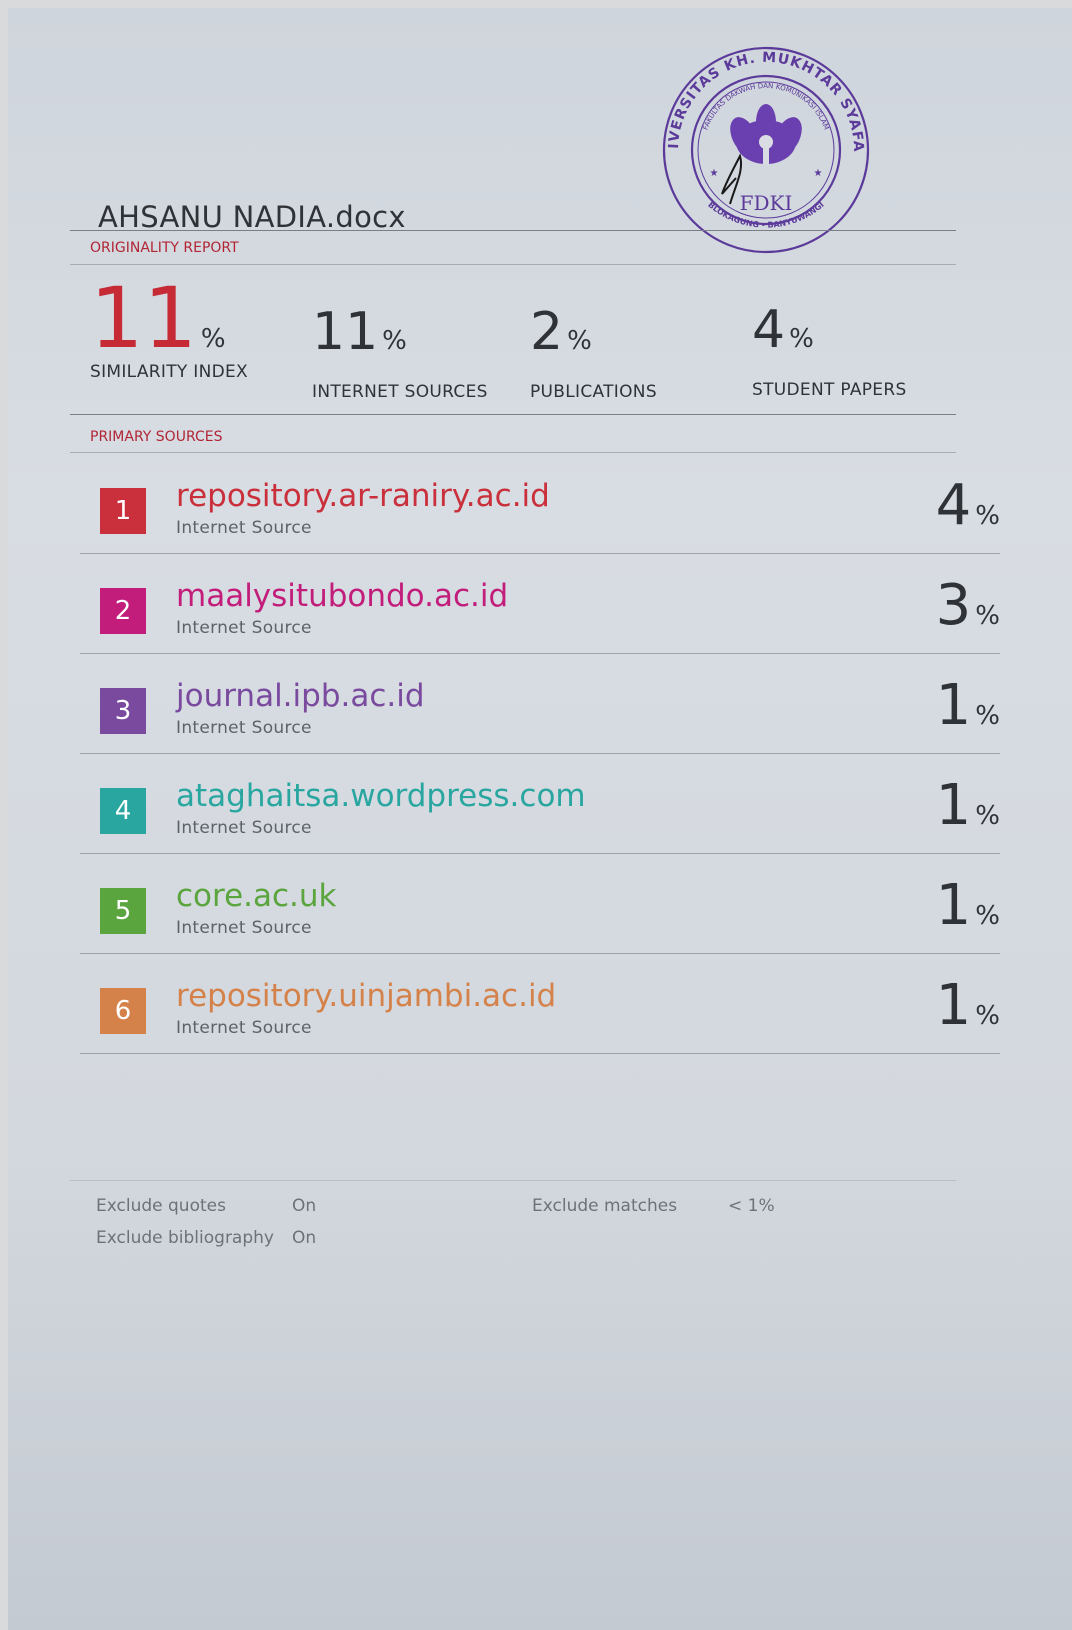 Image resolution: width=1072 pixels, height=1630 pixels. Describe the element at coordinates (300, 696) in the screenshot. I see `source-name: journal.ipb.ac.id` at that location.